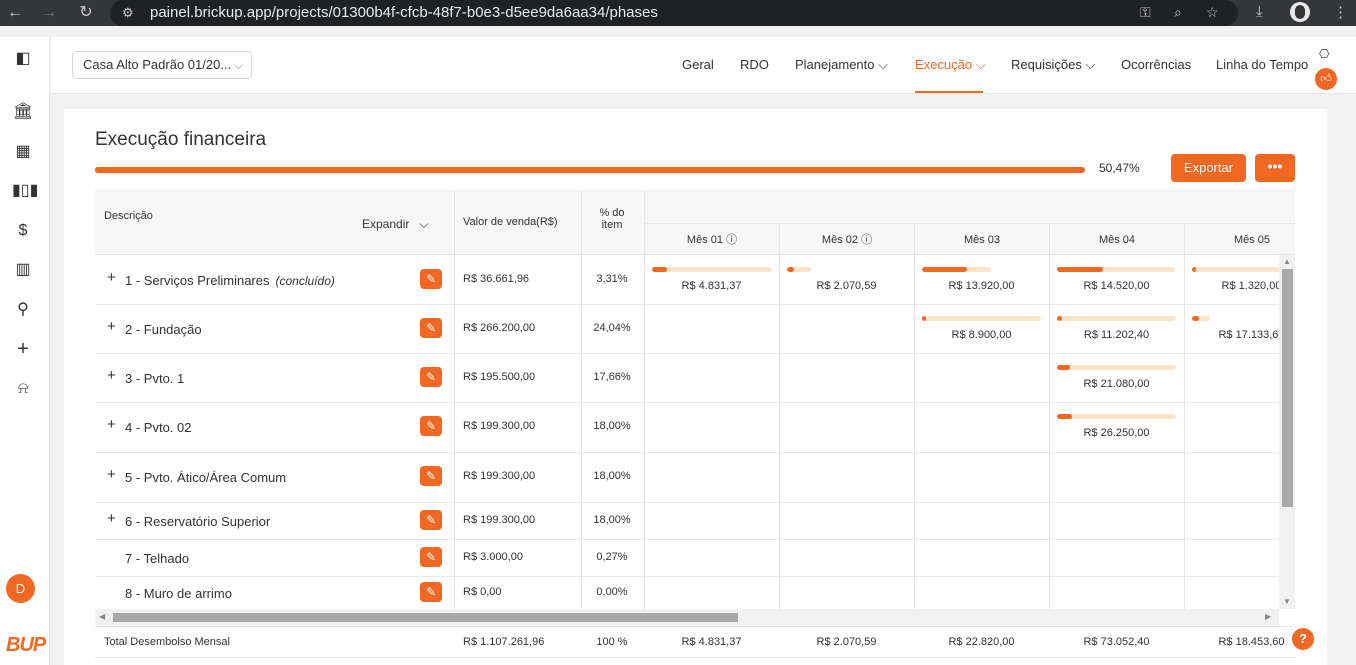 Image resolution: width=1356 pixels, height=665 pixels. What do you see at coordinates (86, 13) in the screenshot?
I see `reload-icon: ↻` at bounding box center [86, 13].